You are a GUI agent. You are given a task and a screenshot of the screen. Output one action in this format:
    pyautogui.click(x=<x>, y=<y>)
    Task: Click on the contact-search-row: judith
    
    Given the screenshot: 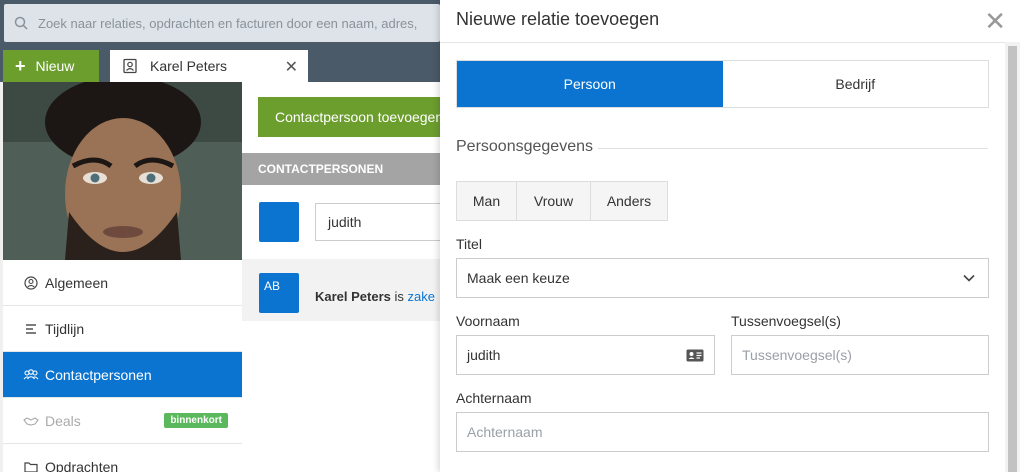 What is the action you would take?
    pyautogui.click(x=341, y=221)
    